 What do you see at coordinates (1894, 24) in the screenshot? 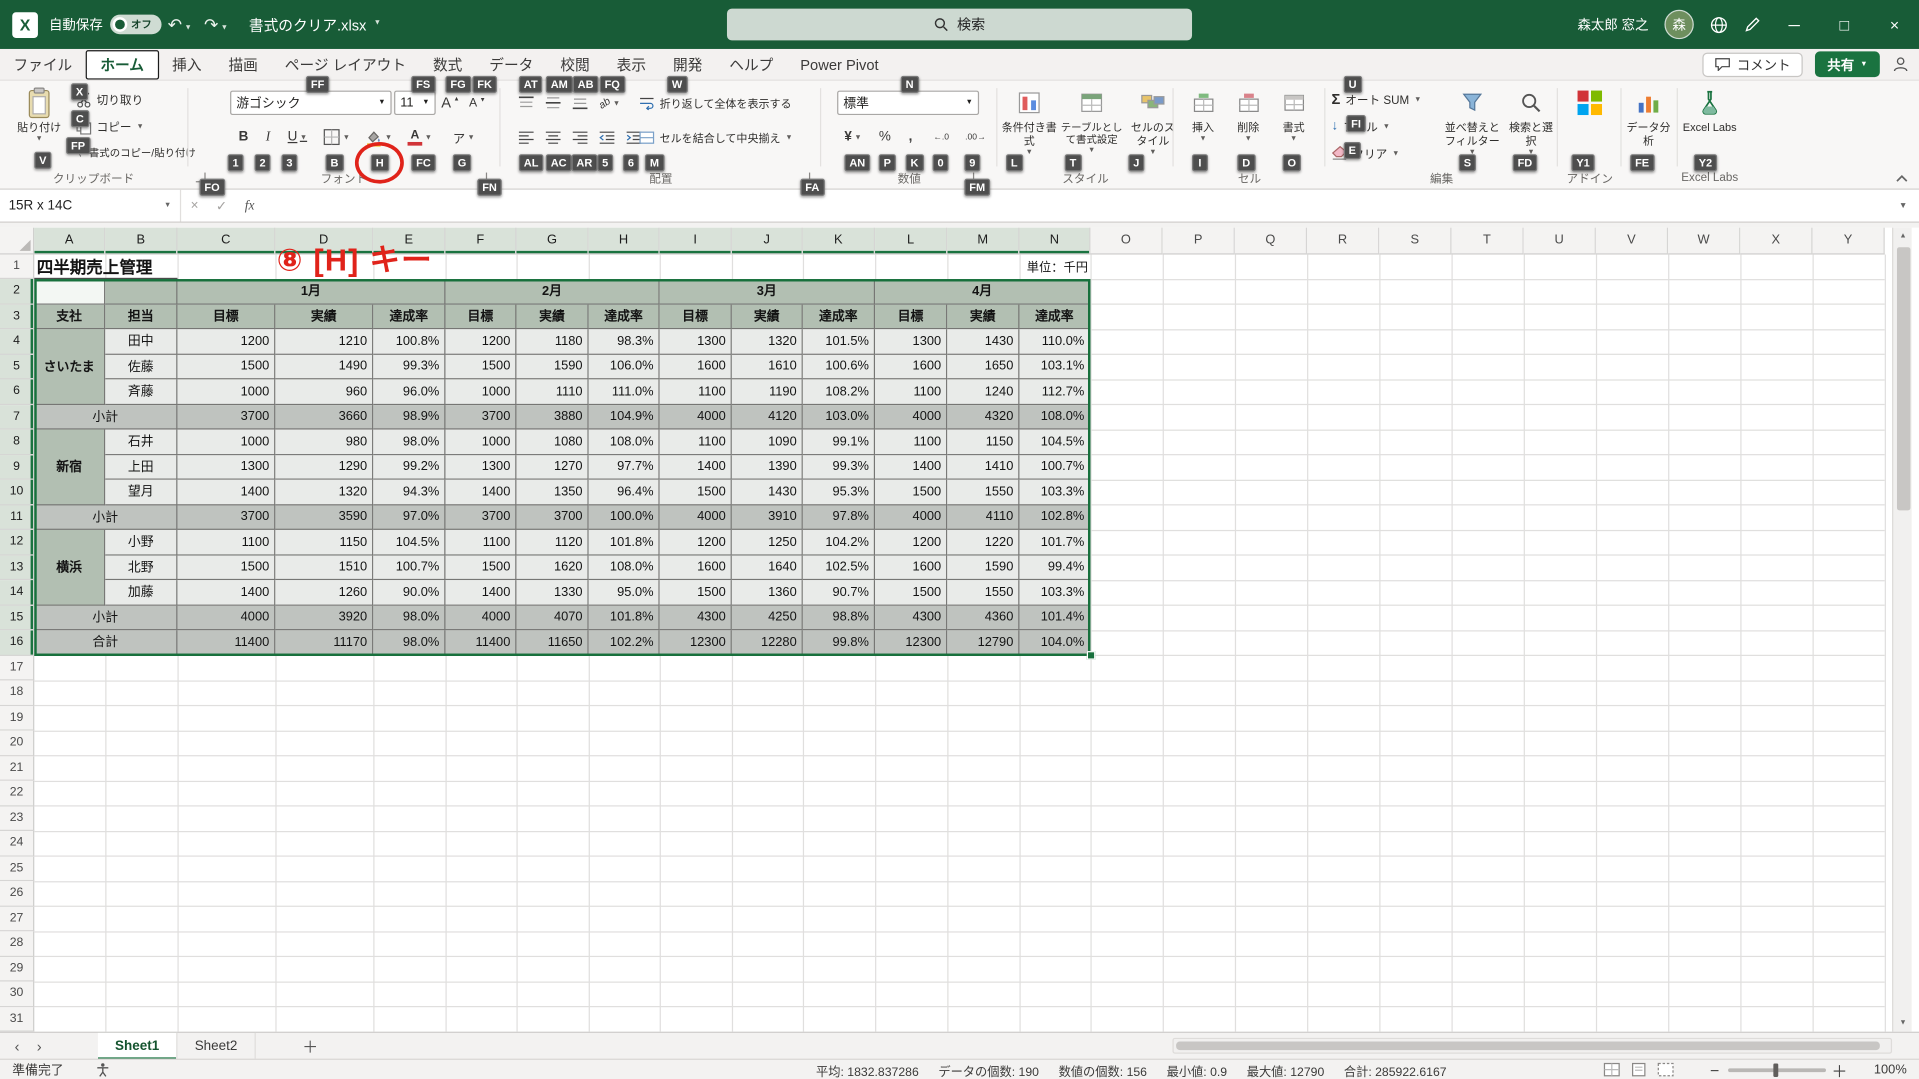
I see `close-button: ×` at bounding box center [1894, 24].